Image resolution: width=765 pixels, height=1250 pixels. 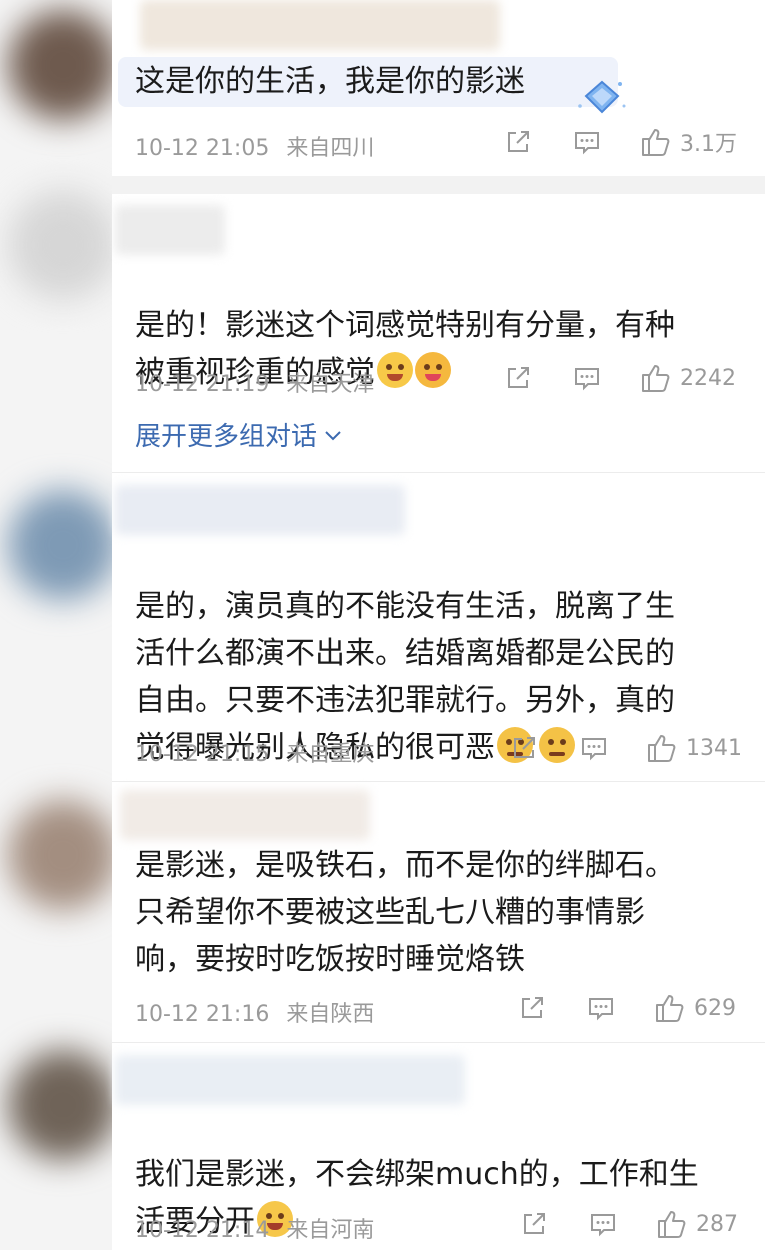 I want to click on expand-label: 展开更多组对话, so click(x=226, y=437).